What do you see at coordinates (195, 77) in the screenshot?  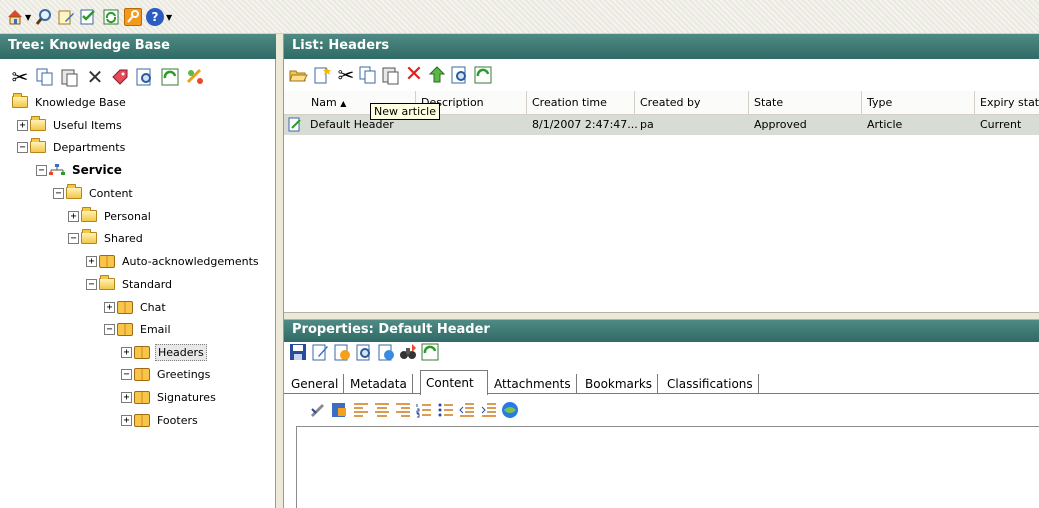 I see `link-icon` at bounding box center [195, 77].